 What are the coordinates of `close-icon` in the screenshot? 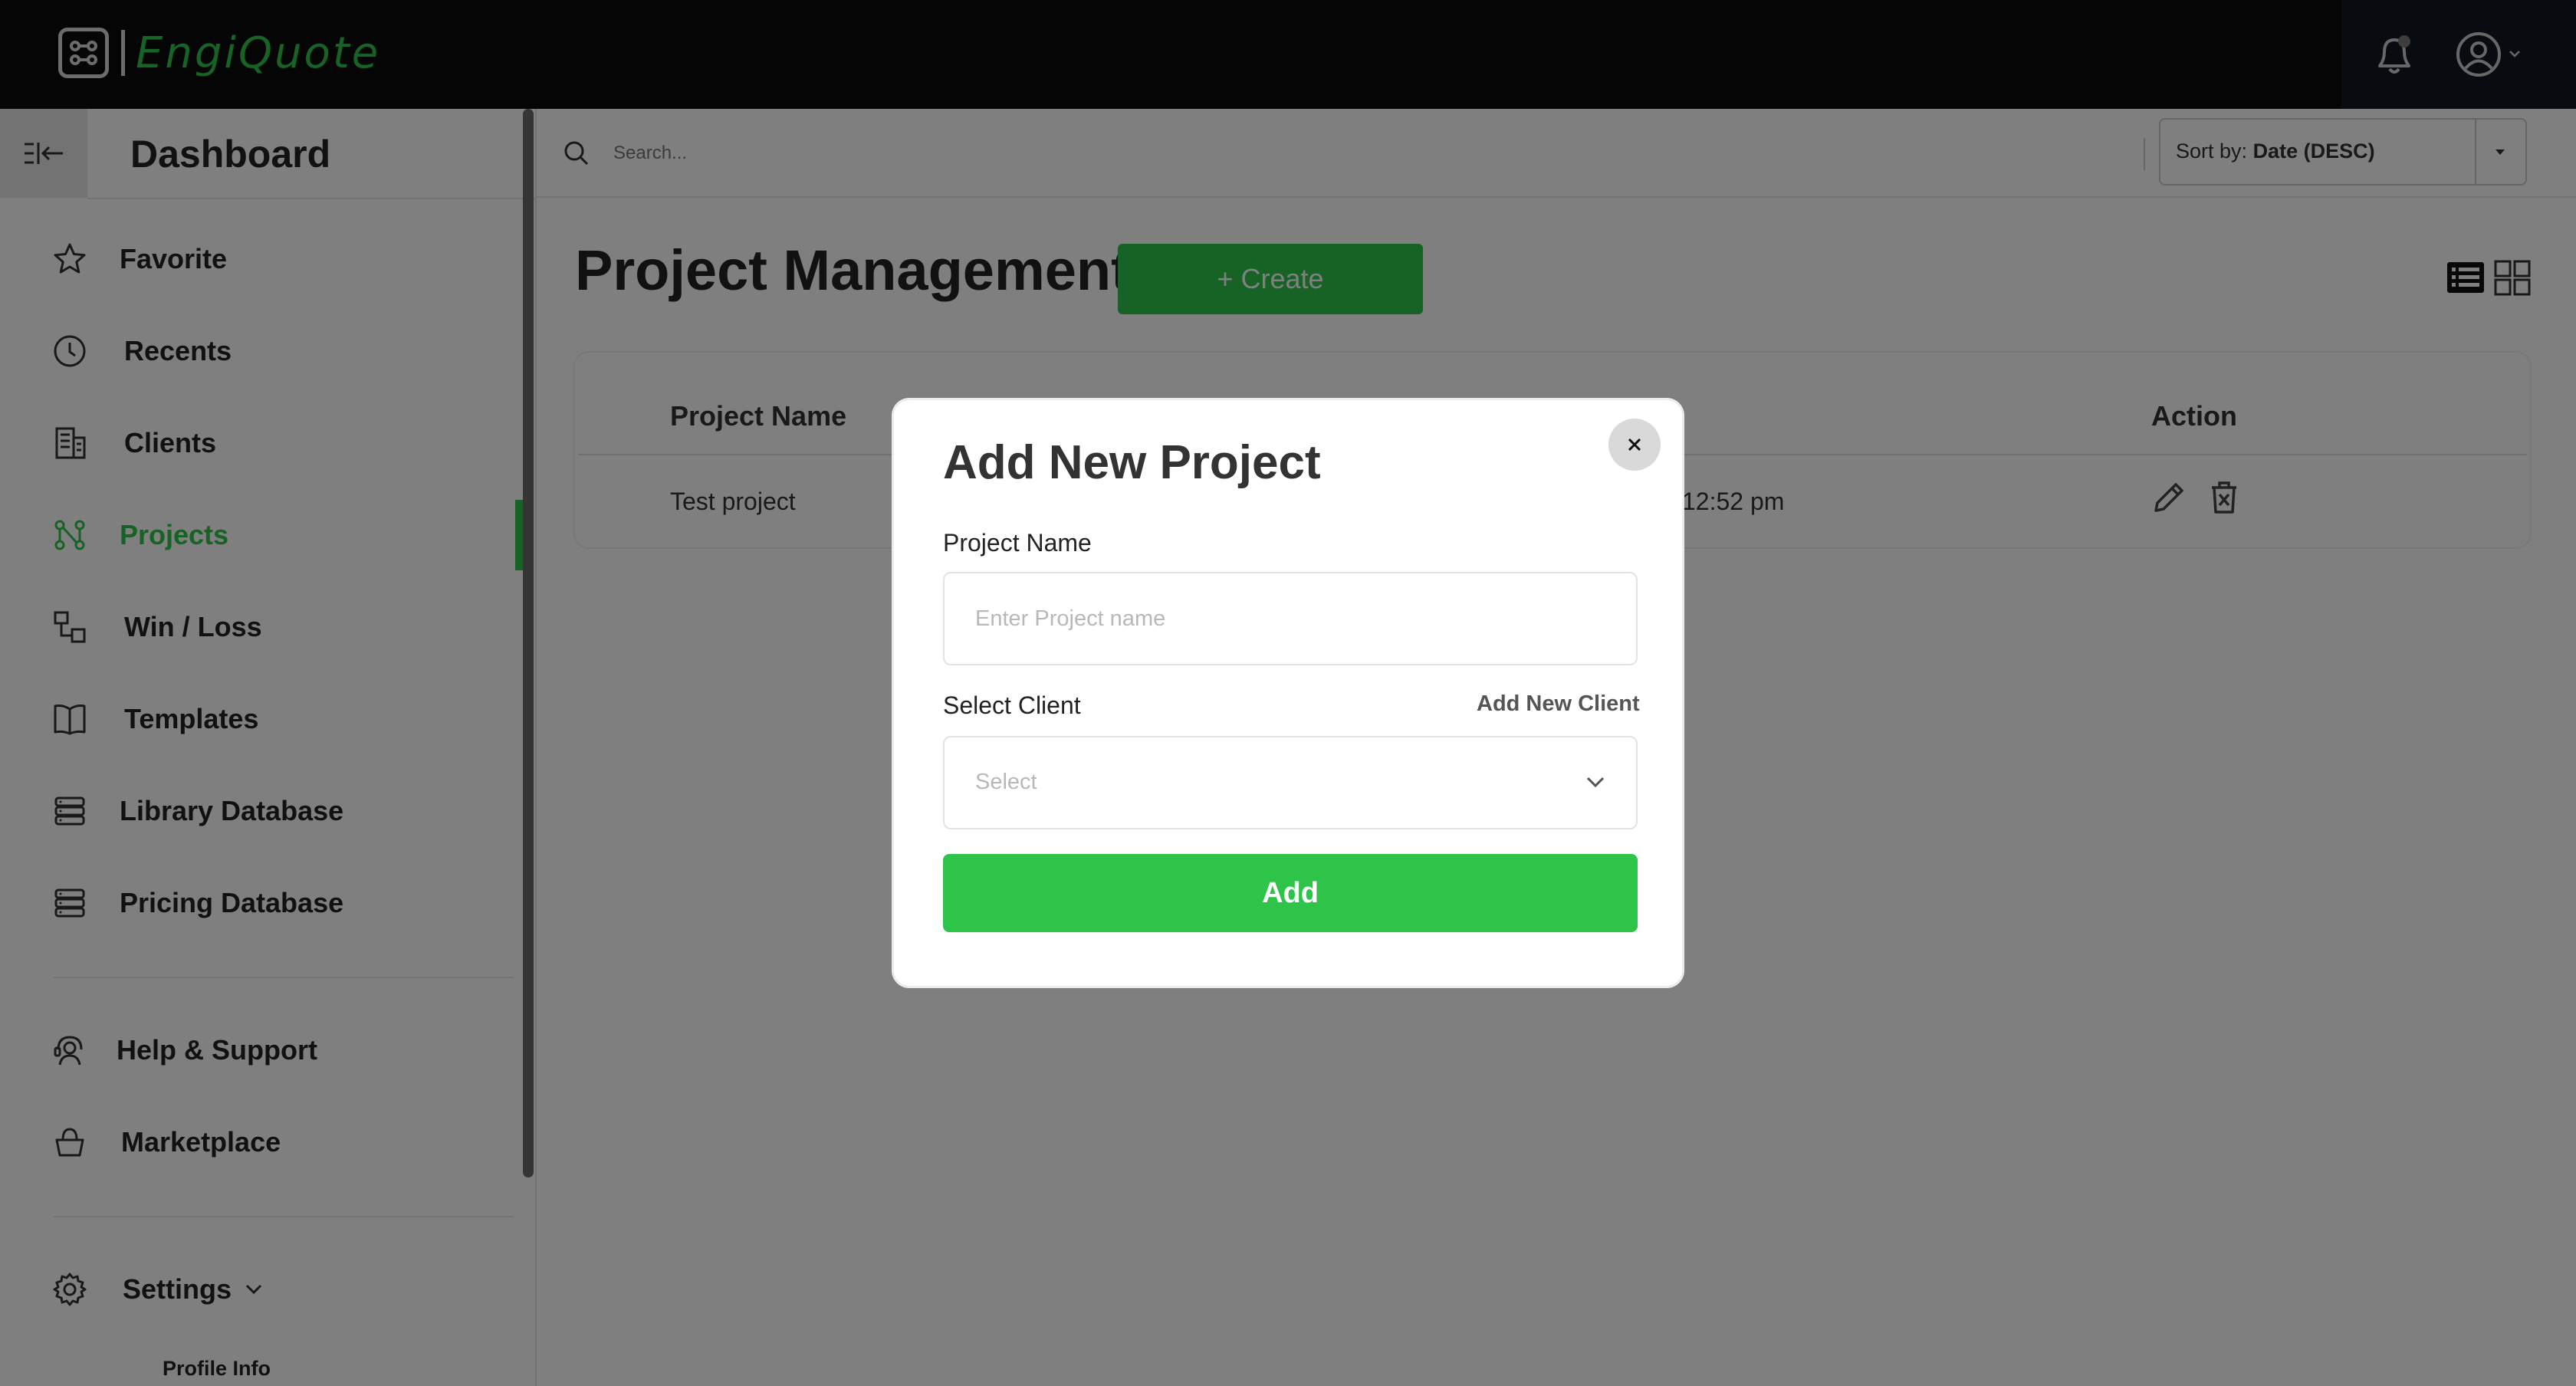 It's located at (1635, 445).